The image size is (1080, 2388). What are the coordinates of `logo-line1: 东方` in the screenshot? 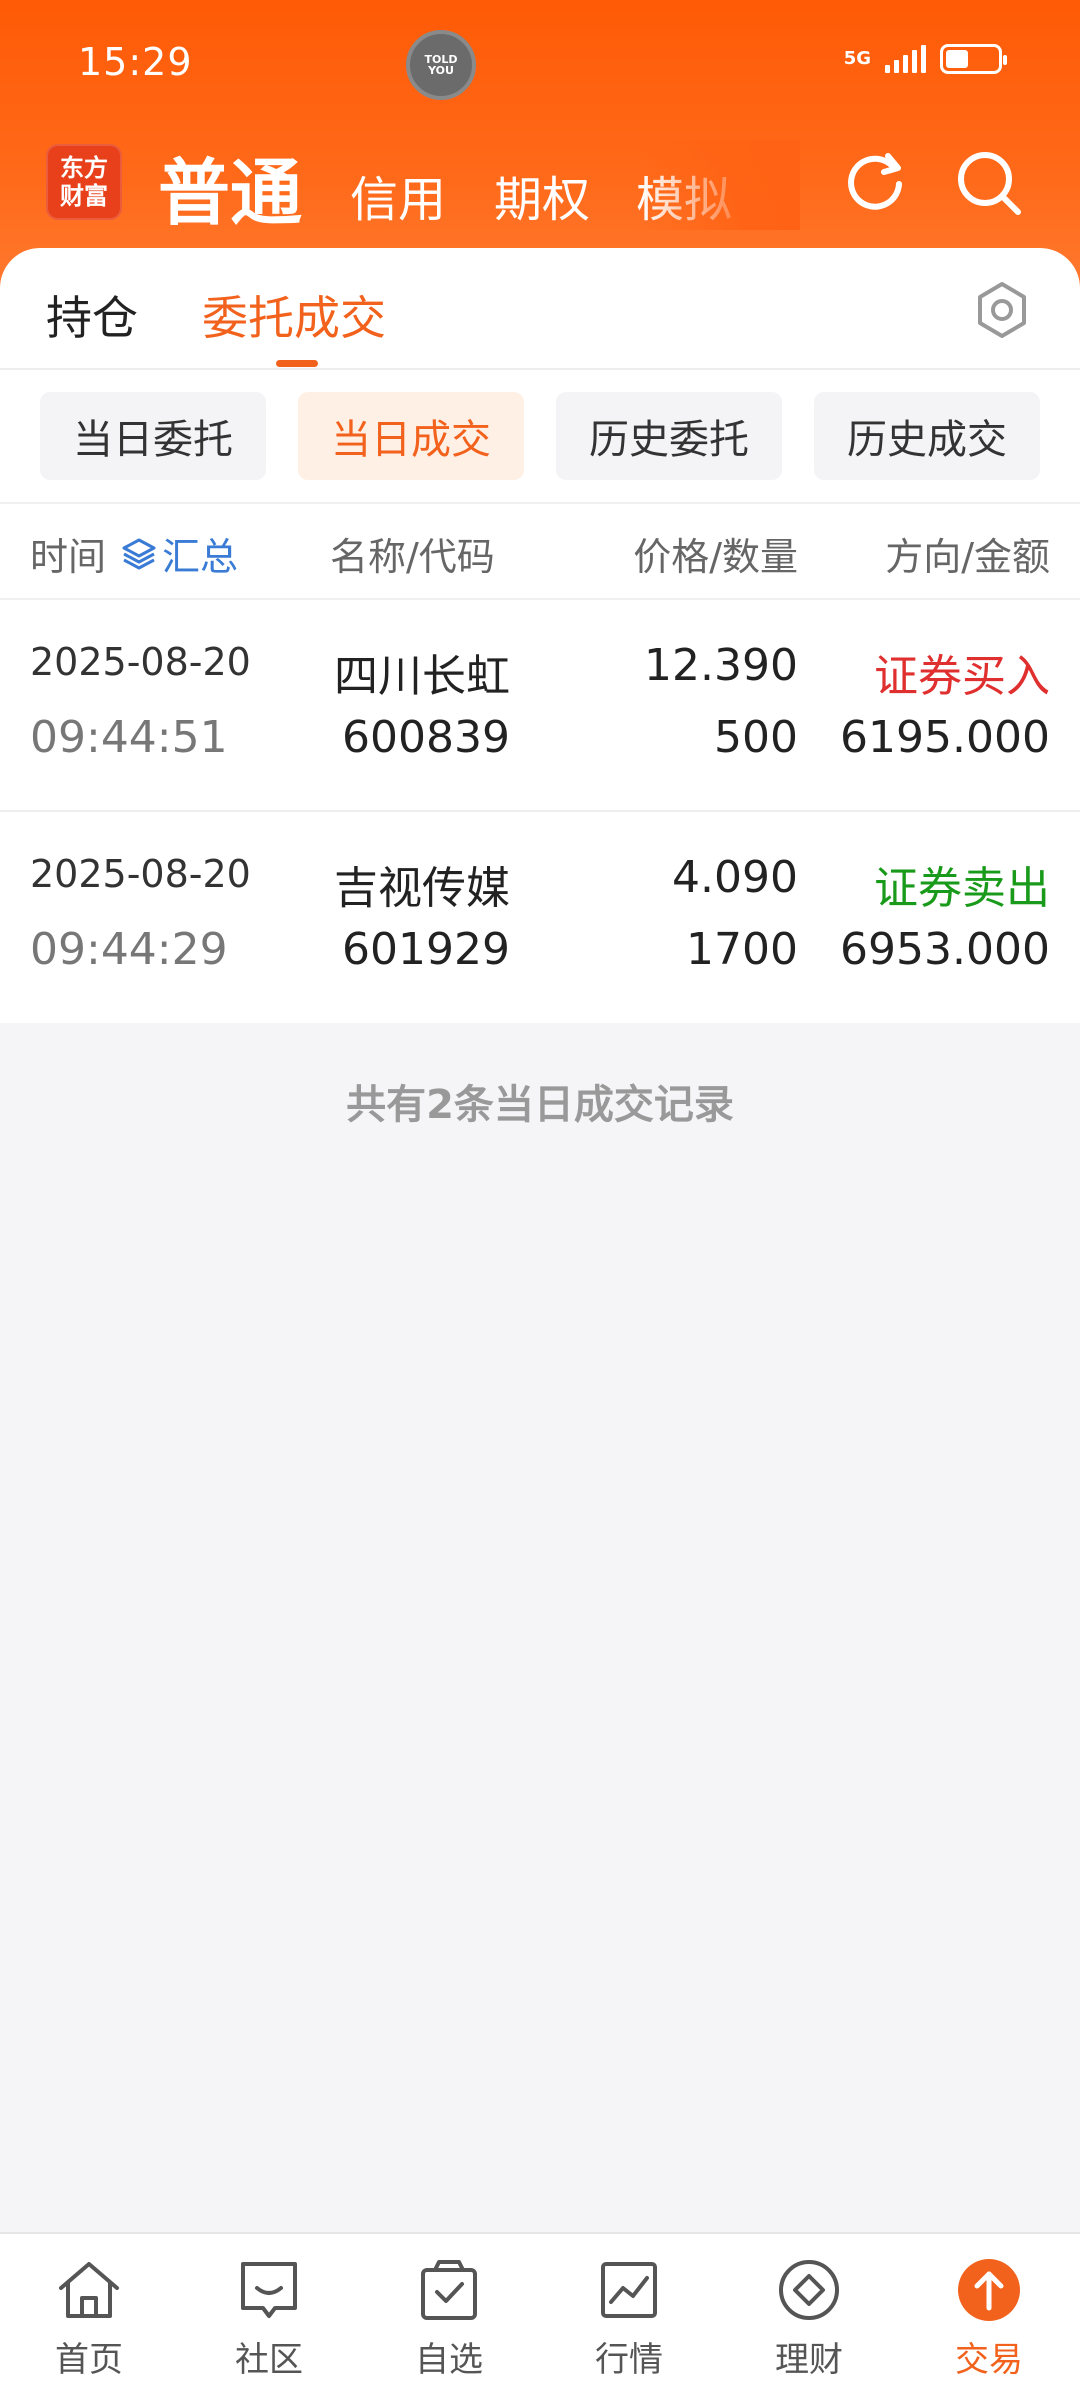 It's located at (84, 168).